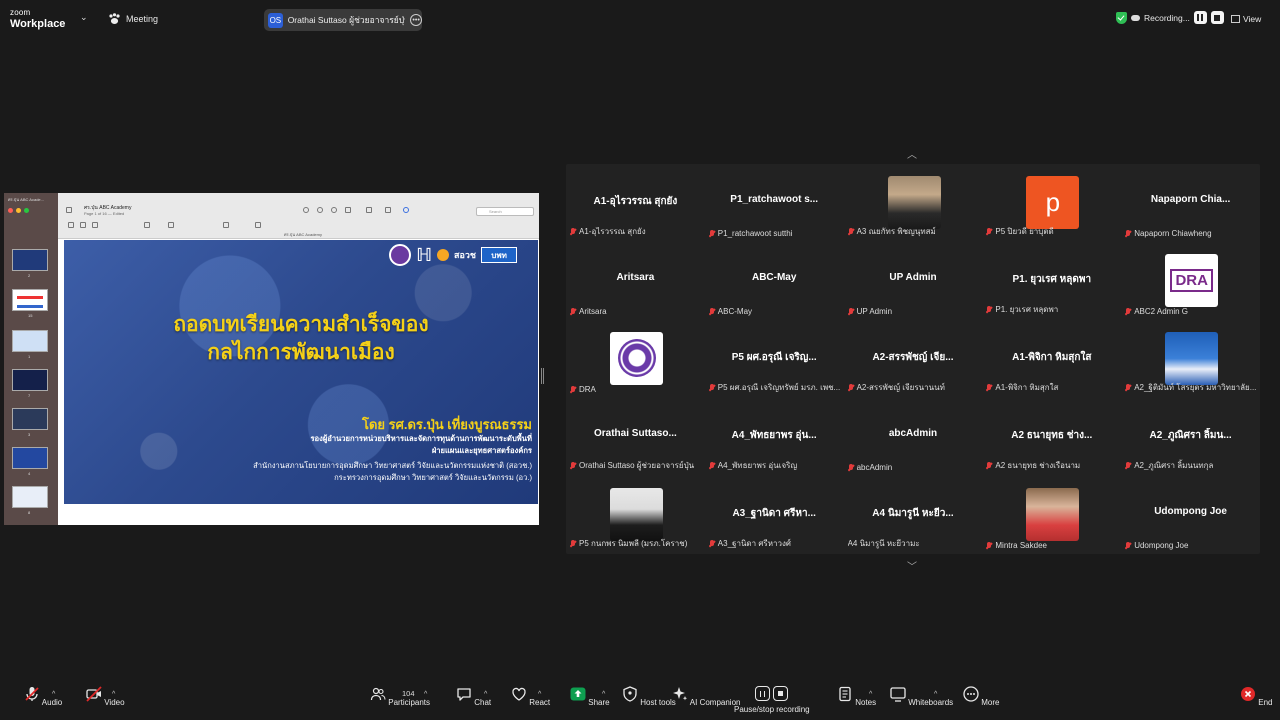 Image resolution: width=1280 pixels, height=720 pixels. What do you see at coordinates (912, 153) in the screenshot?
I see `gallery-up-chevron-icon: ︿` at bounding box center [912, 153].